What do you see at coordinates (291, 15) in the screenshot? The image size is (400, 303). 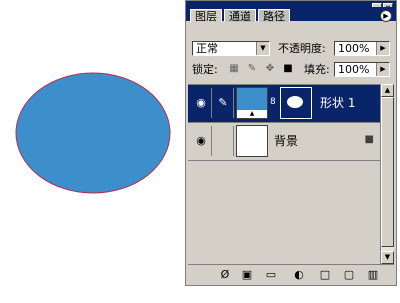 I see `panel-tabbar: 图层 通道 路径 ▶` at bounding box center [291, 15].